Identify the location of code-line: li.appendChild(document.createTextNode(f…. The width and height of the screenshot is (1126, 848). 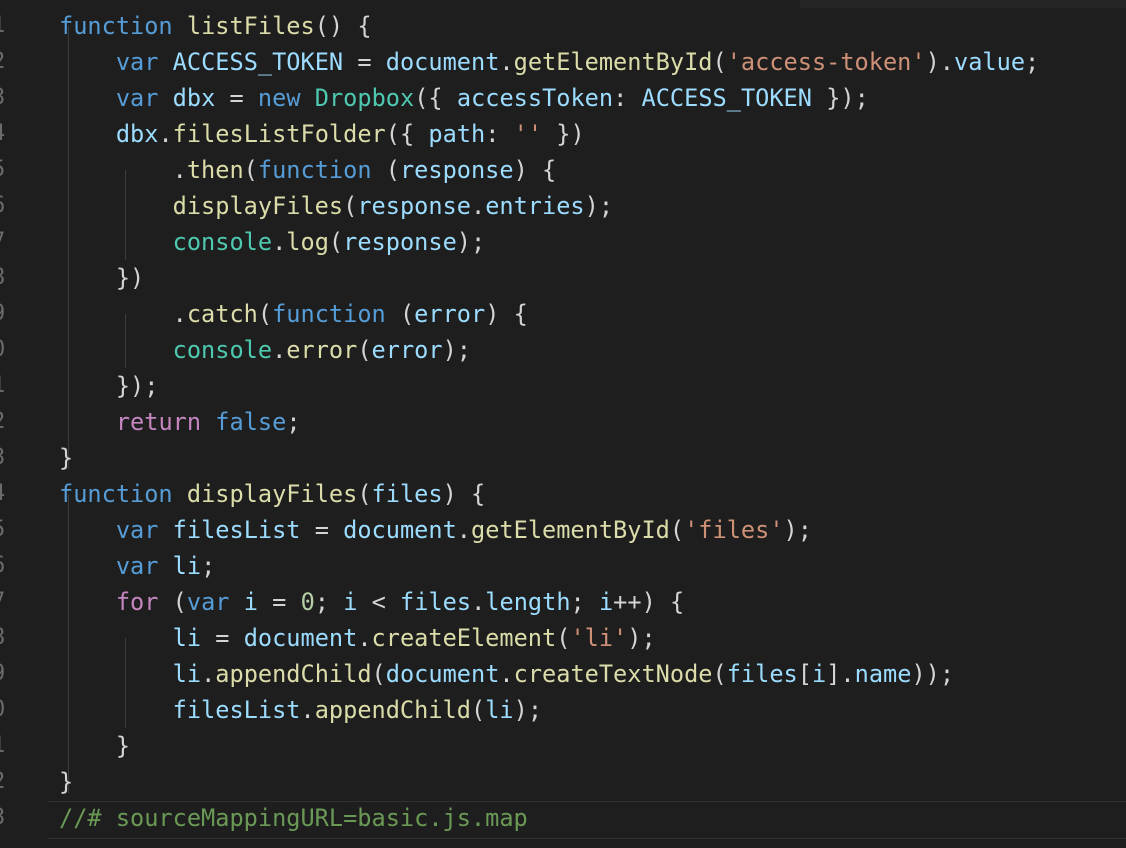
(506, 674).